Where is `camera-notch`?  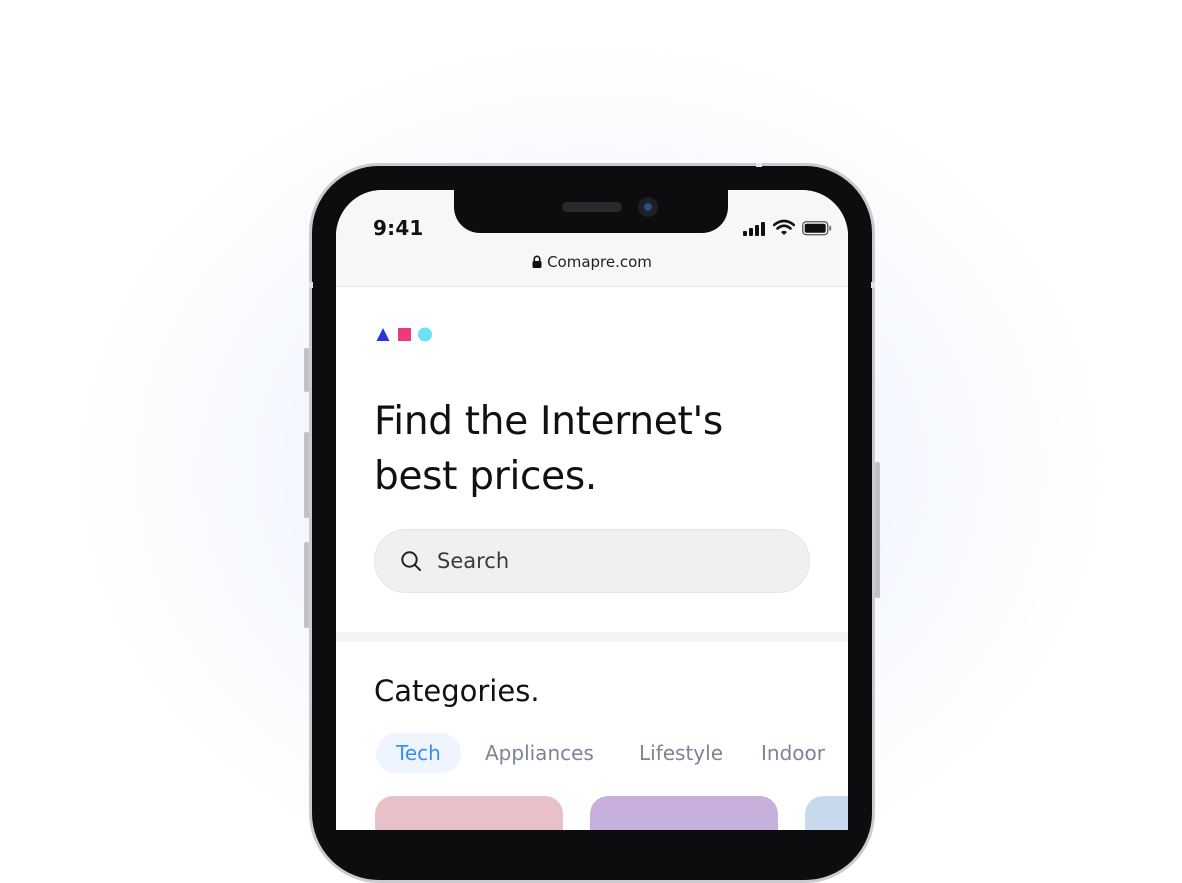 camera-notch is located at coordinates (591, 211).